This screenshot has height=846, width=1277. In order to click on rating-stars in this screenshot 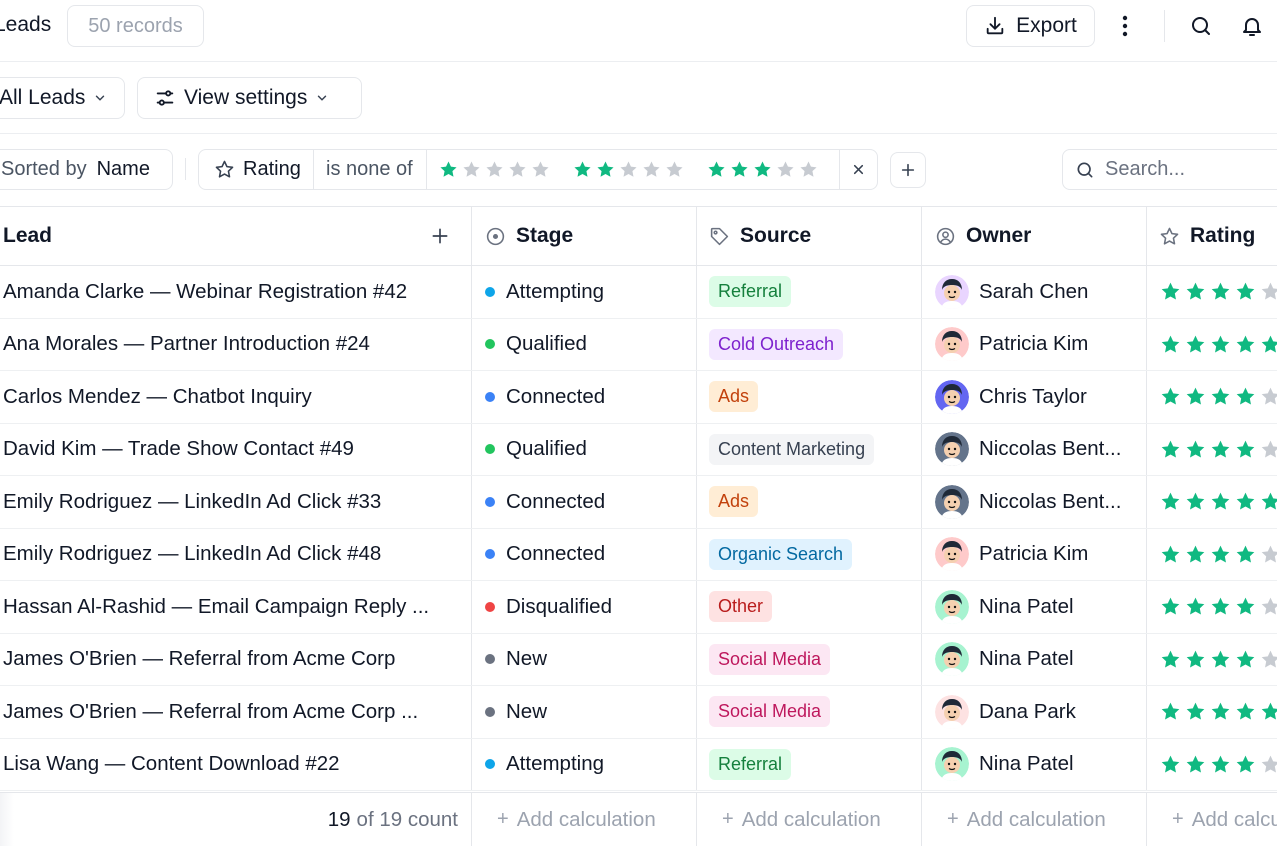, I will do `click(1218, 291)`.